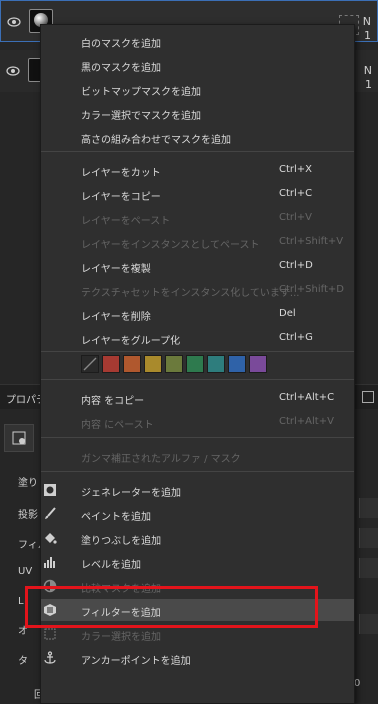 This screenshot has width=378, height=704. I want to click on prop-label-l: L, so click(21, 601).